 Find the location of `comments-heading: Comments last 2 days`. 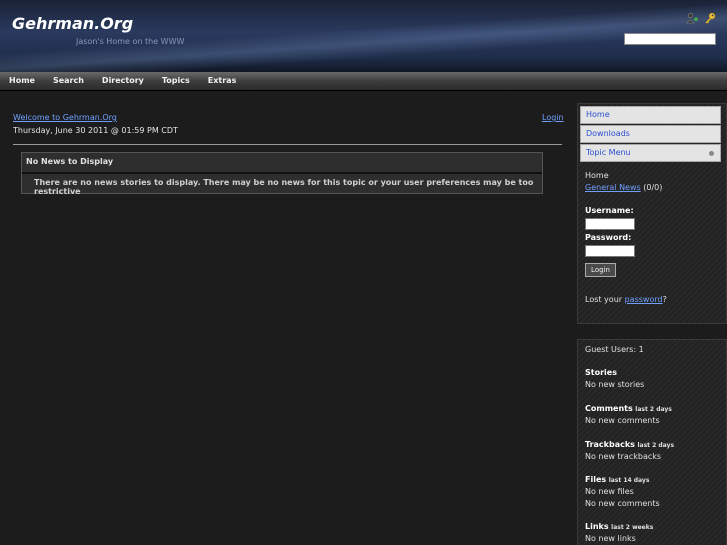

comments-heading: Comments last 2 days is located at coordinates (628, 408).